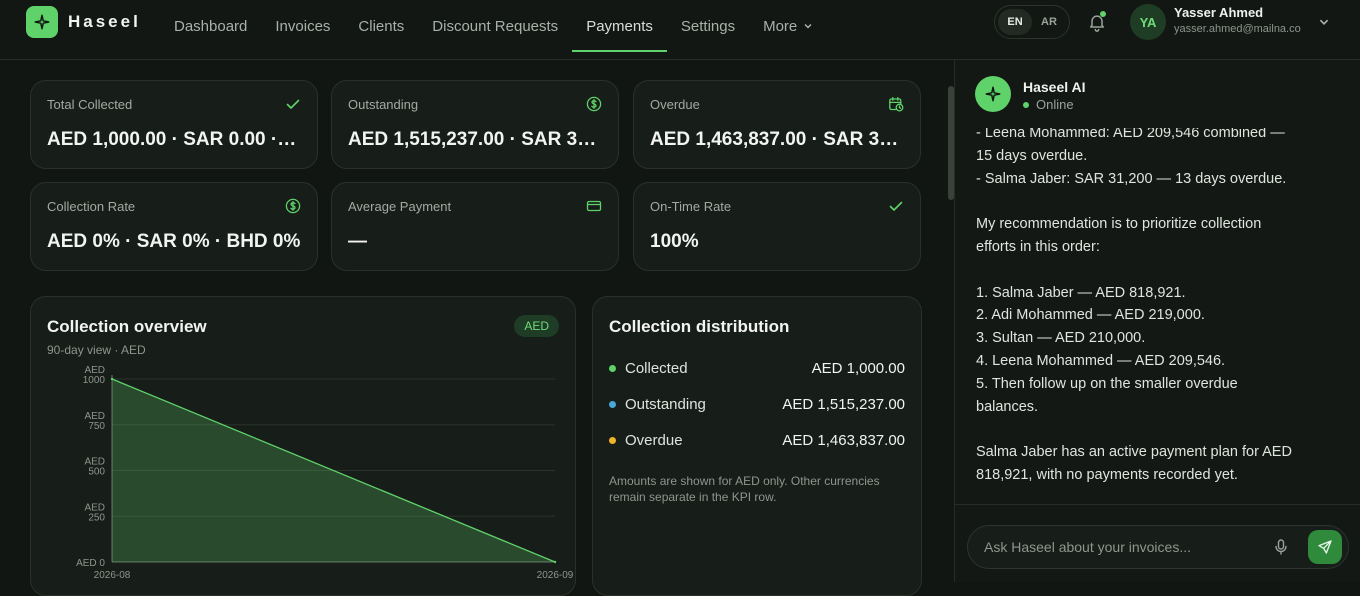  I want to click on kpi-value: 100%, so click(674, 241).